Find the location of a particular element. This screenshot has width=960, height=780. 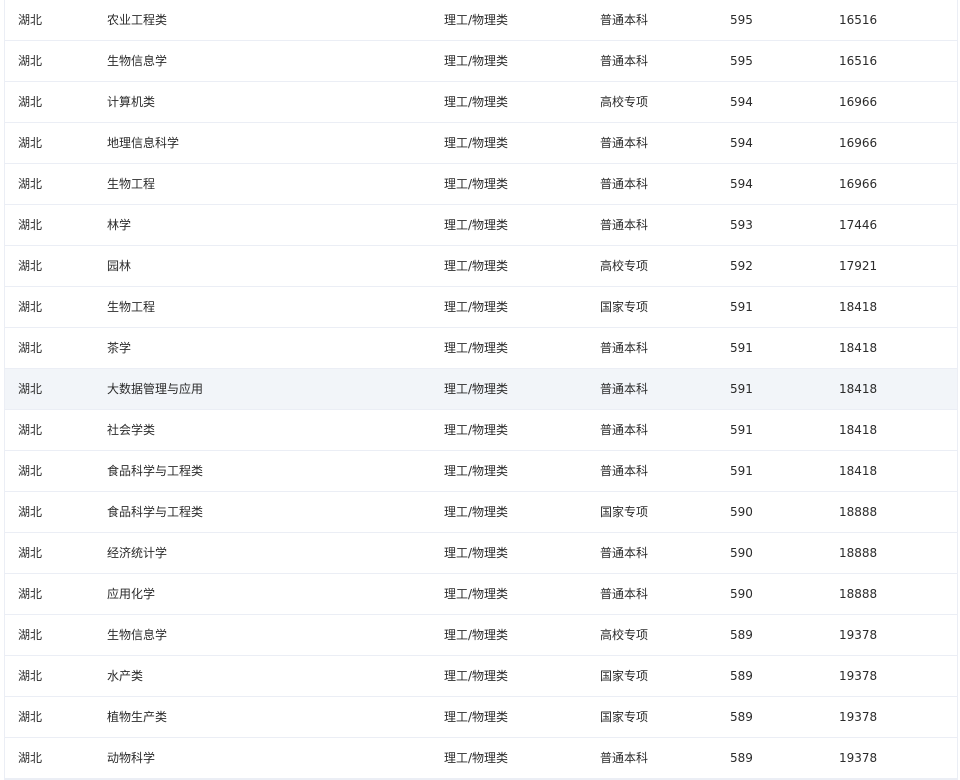

table-row: 湖北 农业工程类 理工/物理类 普通本科 595 16516 is located at coordinates (481, 20).